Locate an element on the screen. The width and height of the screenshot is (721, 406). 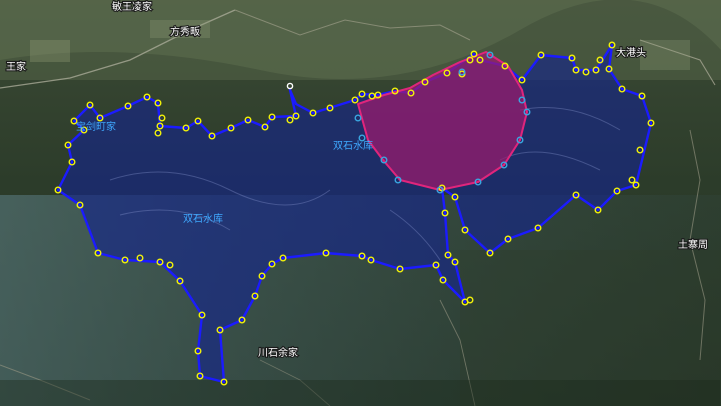
place-label: 方秀畈 is located at coordinates (185, 31).